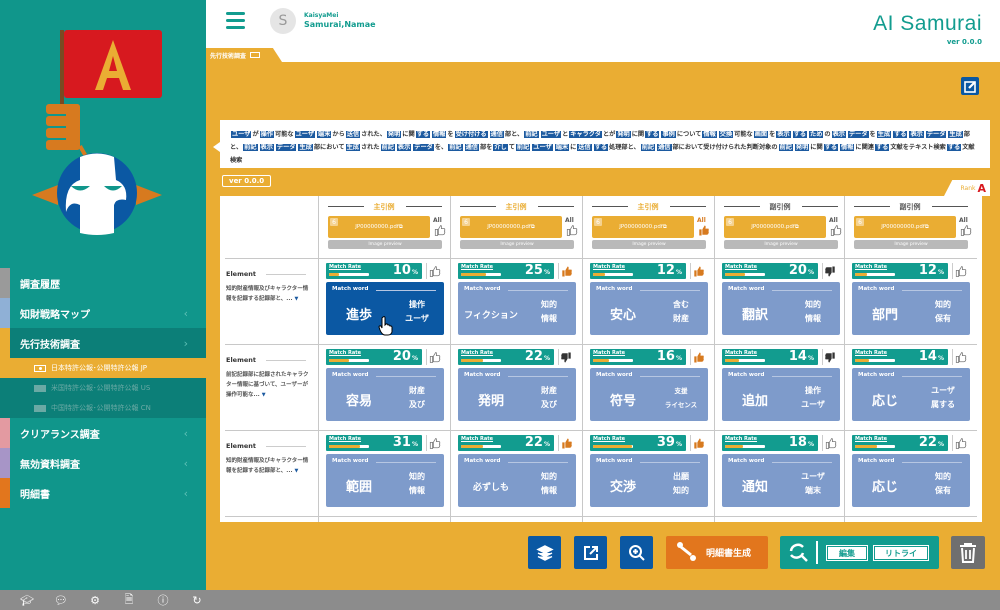 The width and height of the screenshot is (1000, 610). I want to click on breadcrumb-tab: 先行技術調査, so click(244, 55).